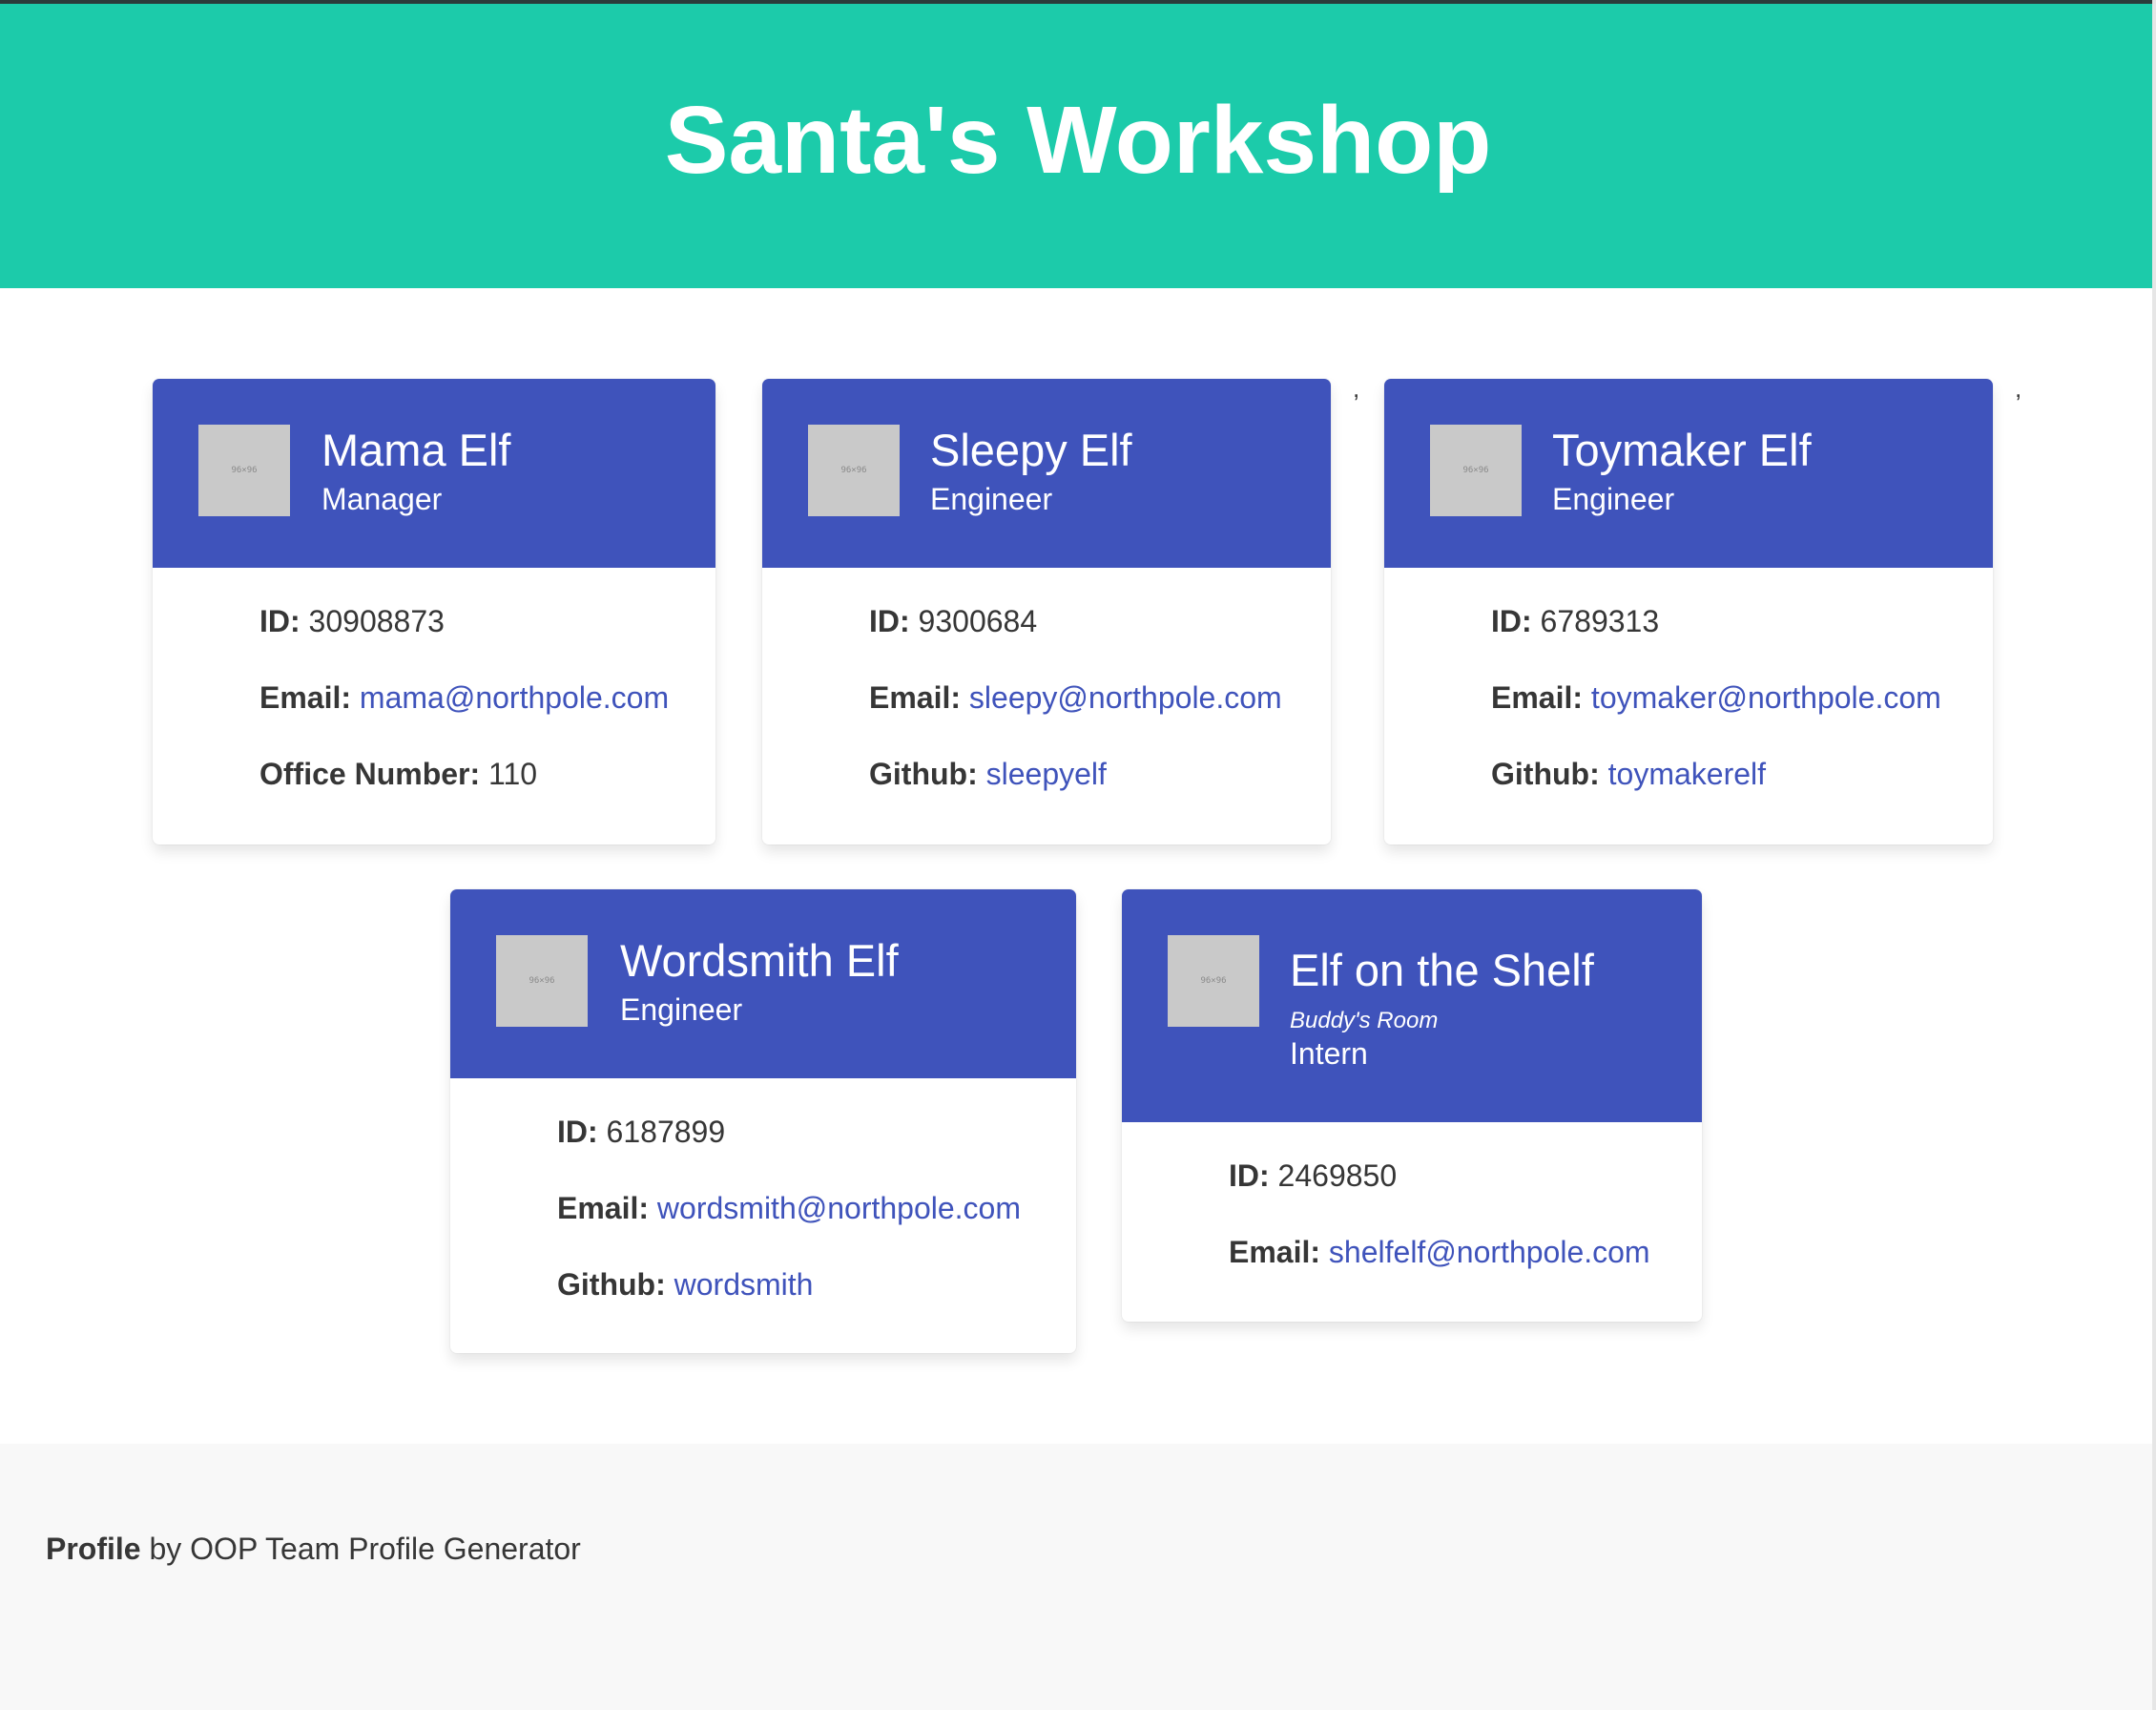  Describe the element at coordinates (744, 1285) in the screenshot. I see `github-link: wordsmith` at that location.